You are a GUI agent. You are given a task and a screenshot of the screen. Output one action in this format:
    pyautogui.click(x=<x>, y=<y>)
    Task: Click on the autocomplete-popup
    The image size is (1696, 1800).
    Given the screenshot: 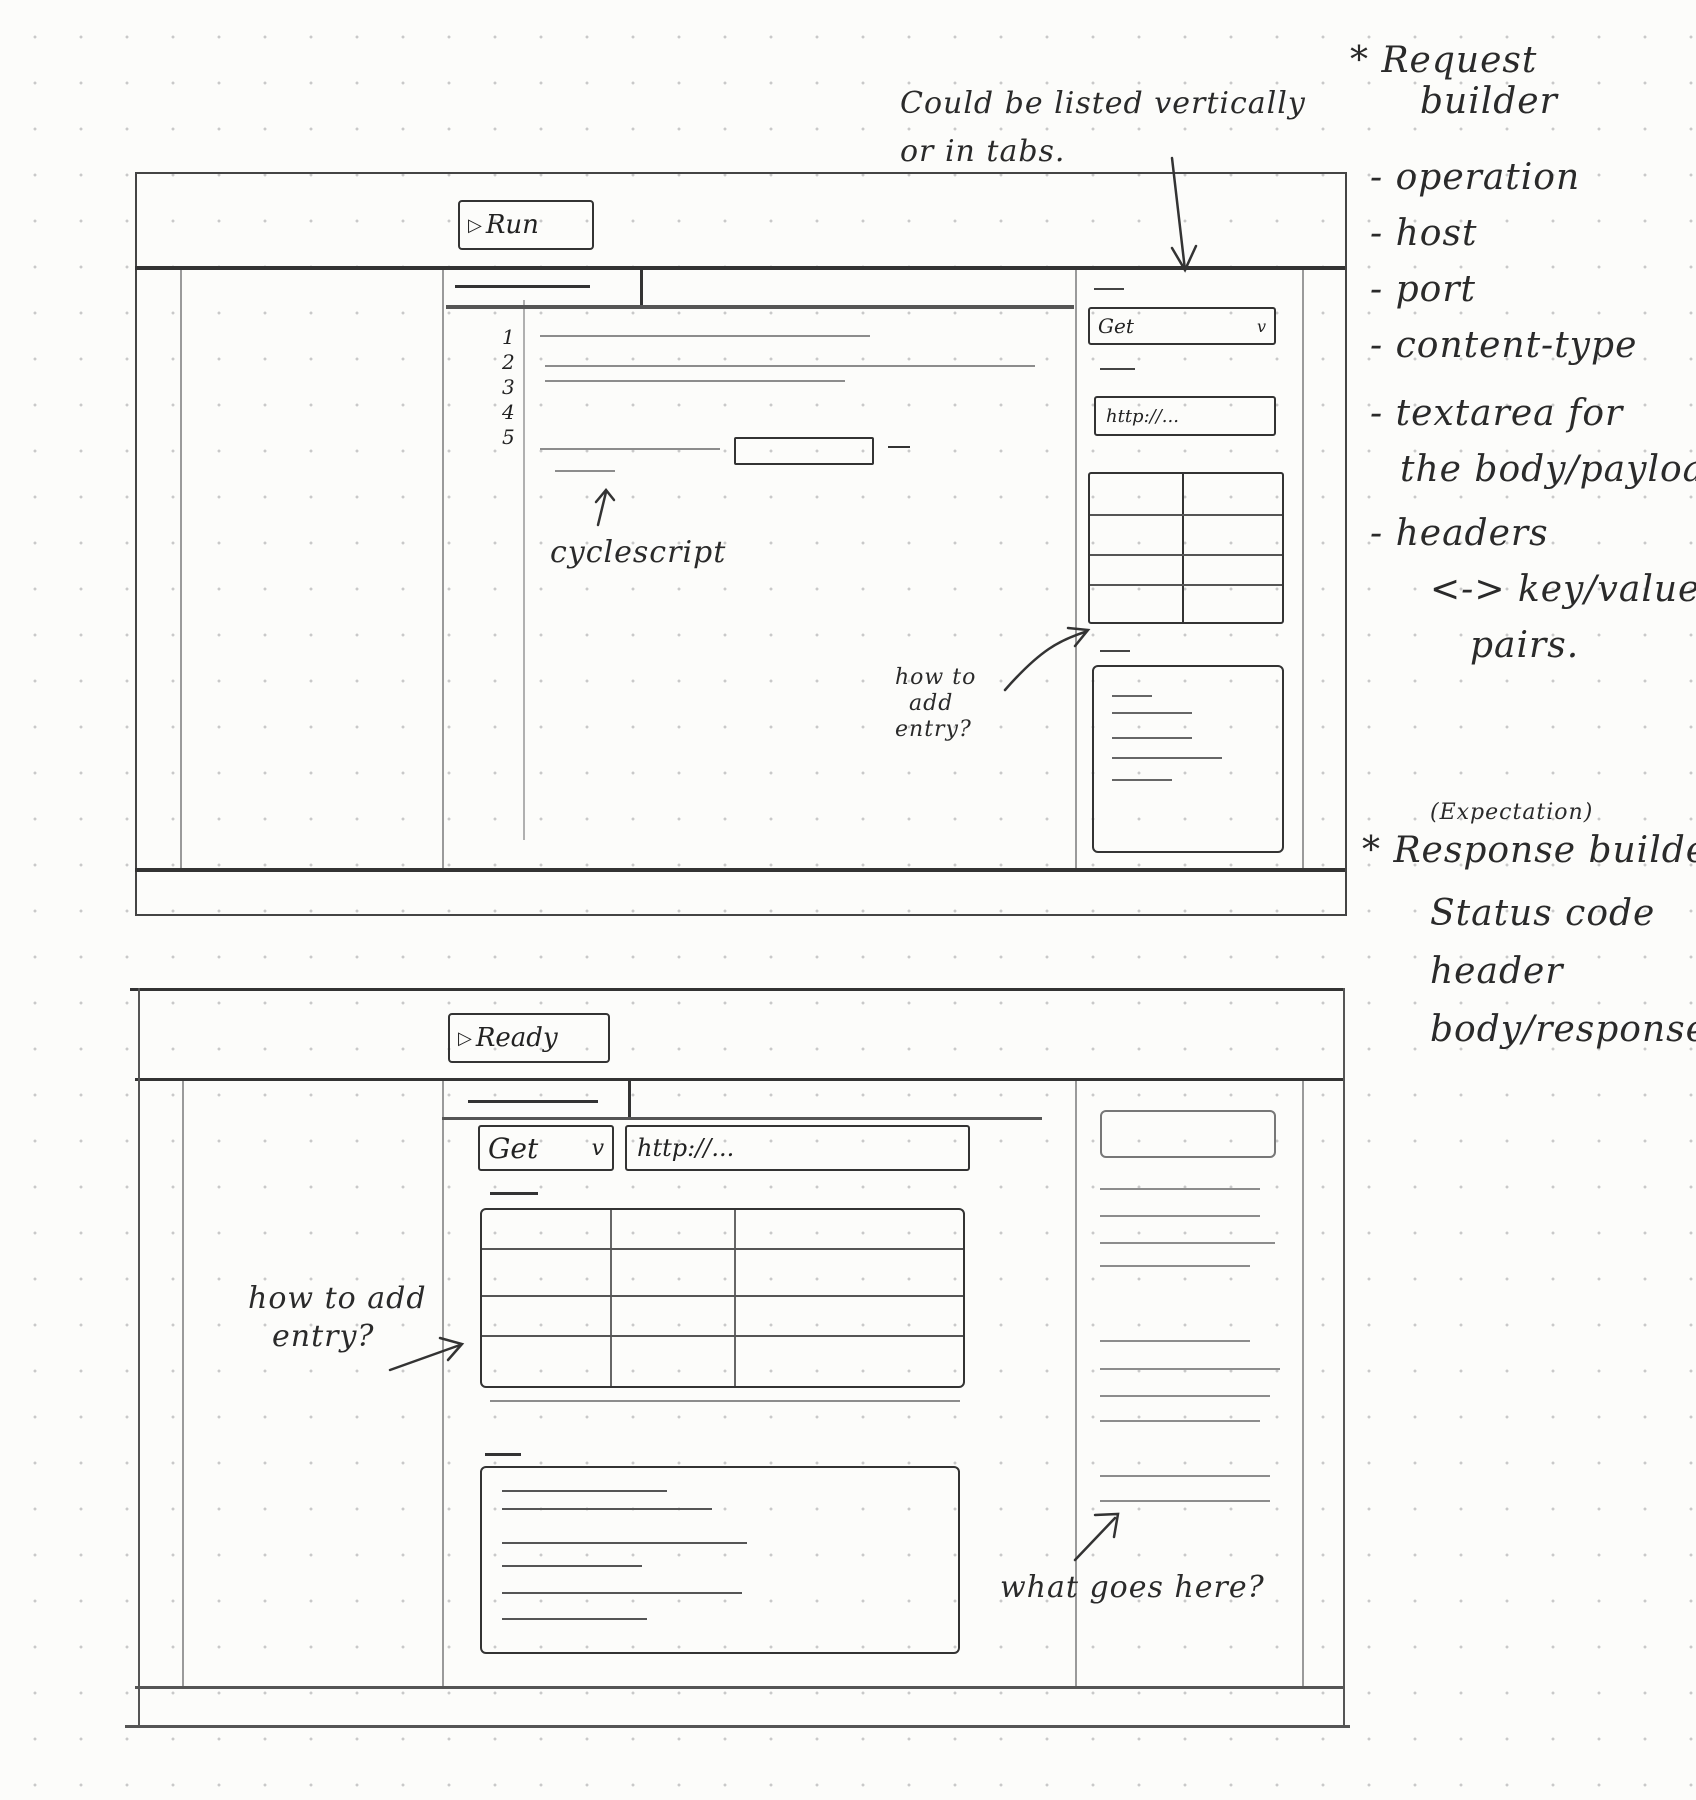 What is the action you would take?
    pyautogui.click(x=804, y=451)
    